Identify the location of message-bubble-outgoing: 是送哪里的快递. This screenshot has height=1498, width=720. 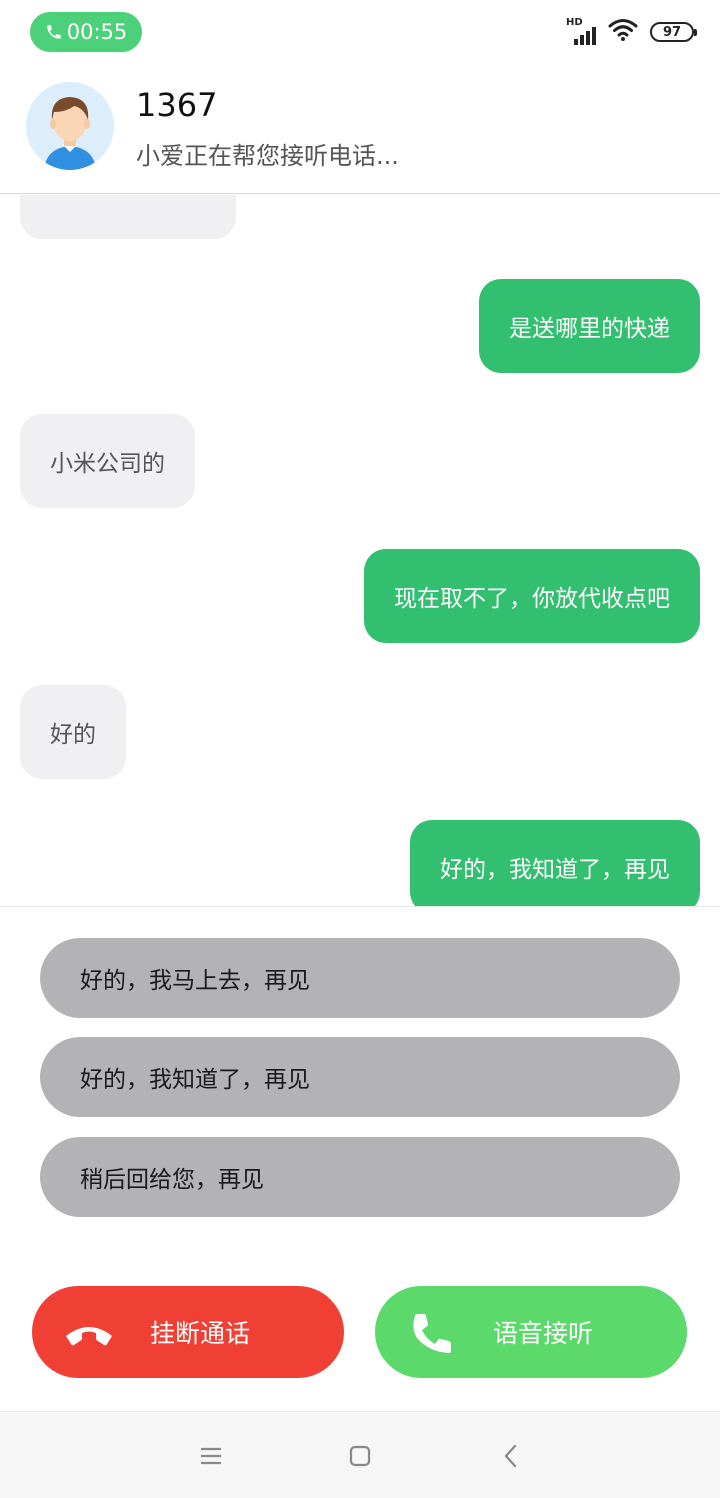
(589, 326).